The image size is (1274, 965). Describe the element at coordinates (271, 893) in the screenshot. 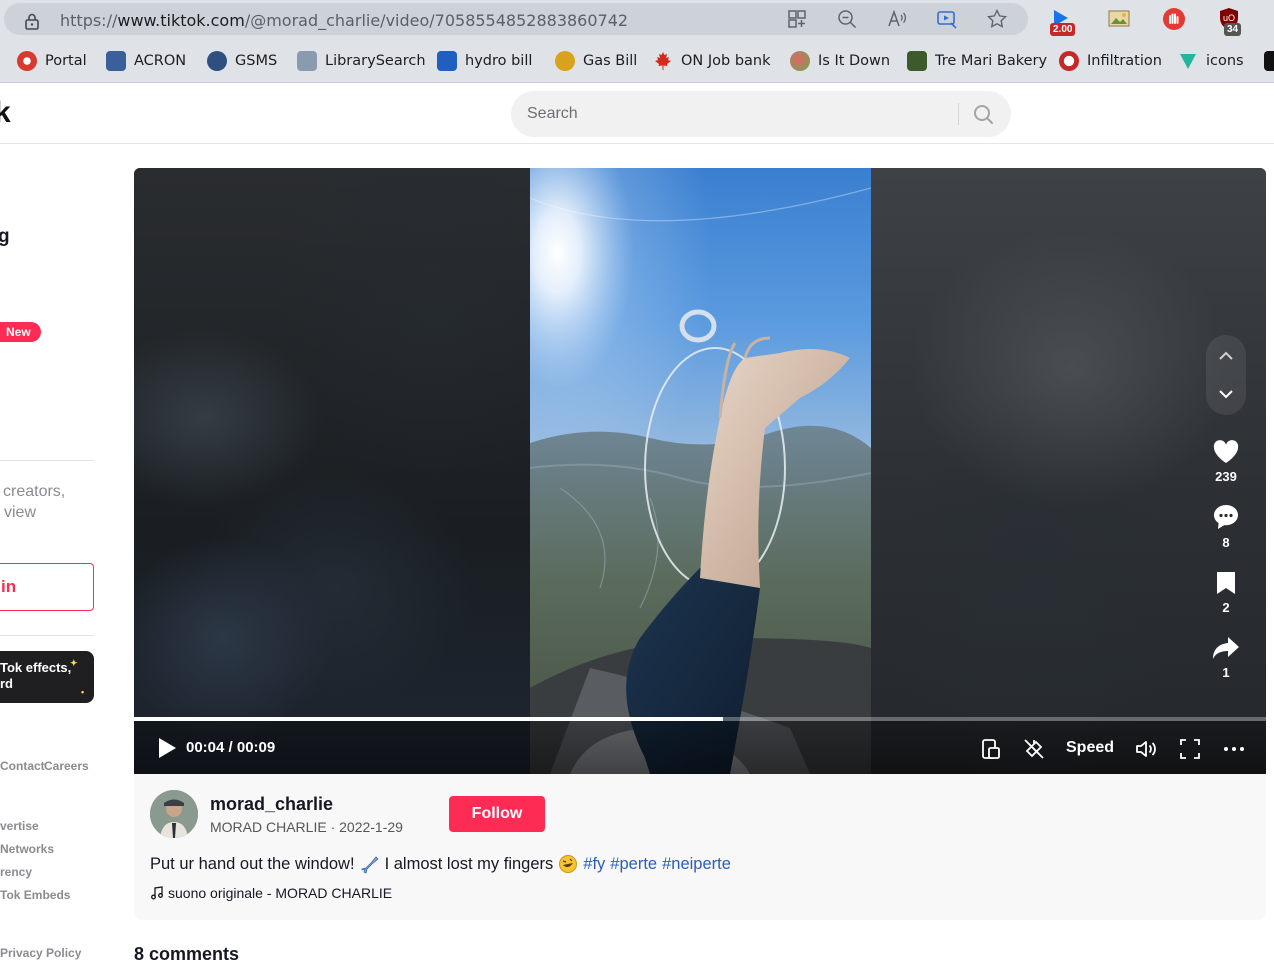

I see `music-link: suono originale - MORAD CHARLIE` at that location.